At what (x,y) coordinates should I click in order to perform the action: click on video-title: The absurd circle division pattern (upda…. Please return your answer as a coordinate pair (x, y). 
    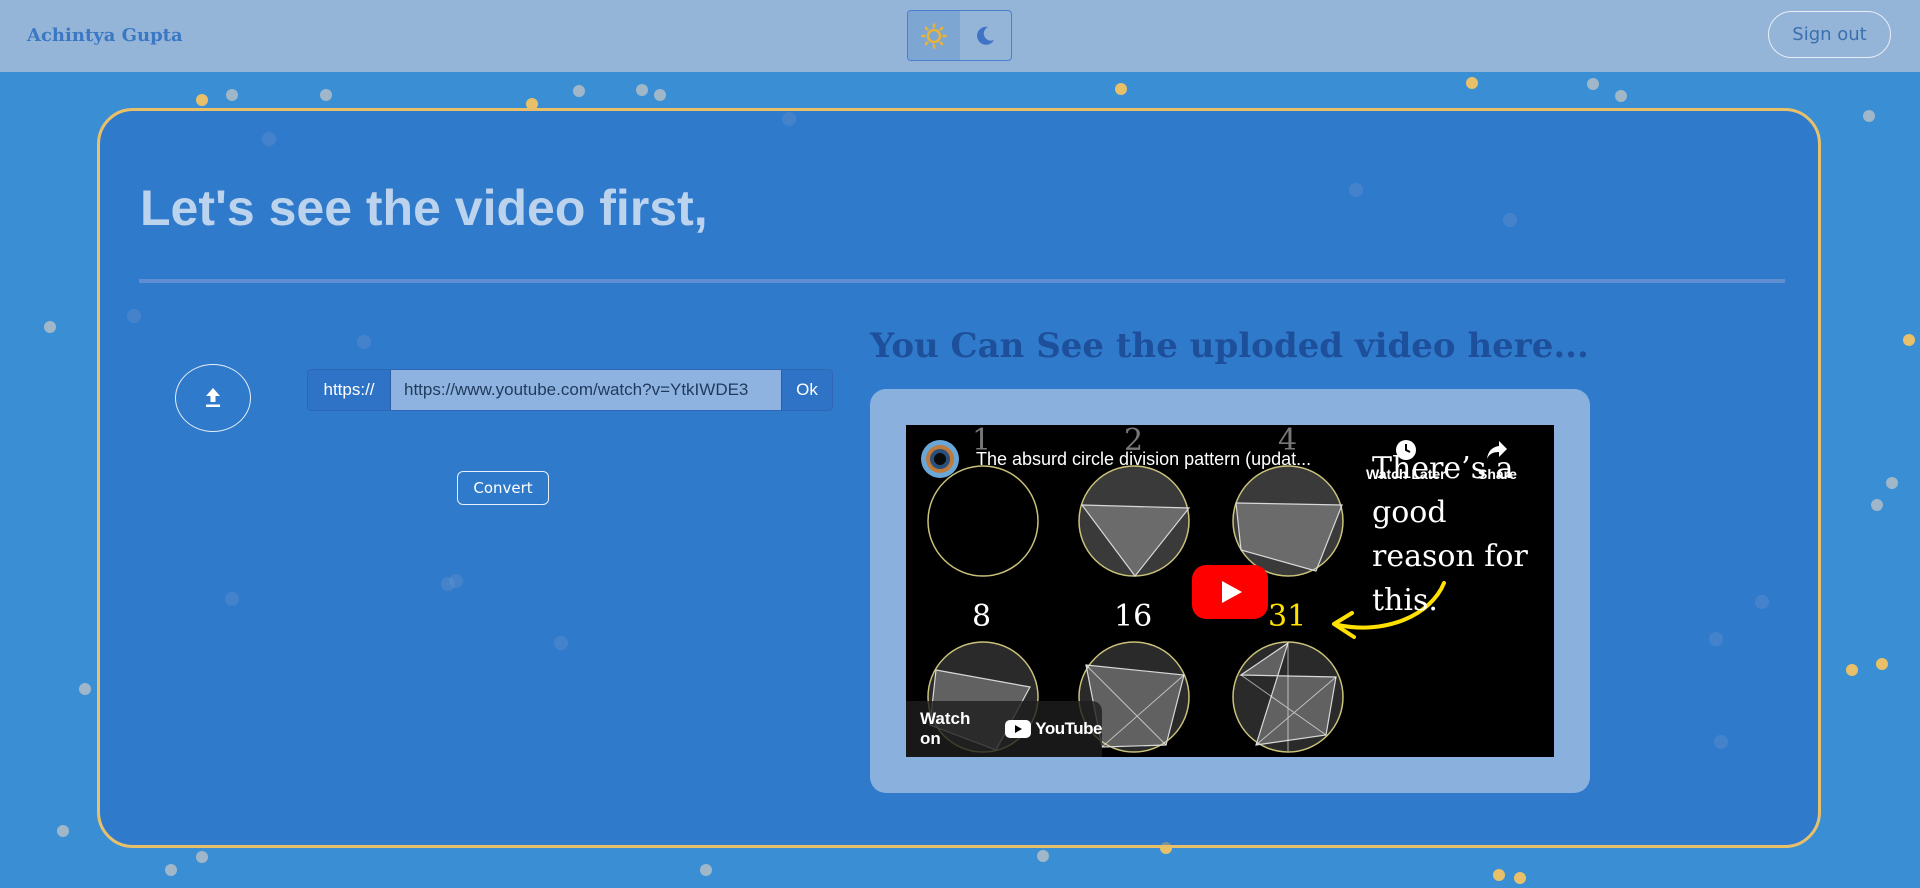
    Looking at the image, I should click on (1166, 459).